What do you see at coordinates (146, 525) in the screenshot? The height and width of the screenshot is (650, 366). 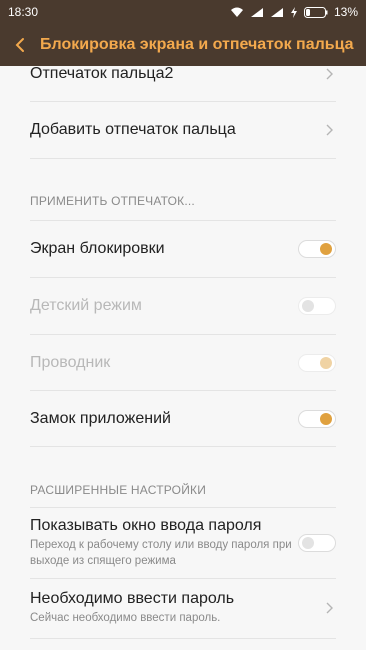 I see `show-password-label: Показывать окно ввода пароля` at bounding box center [146, 525].